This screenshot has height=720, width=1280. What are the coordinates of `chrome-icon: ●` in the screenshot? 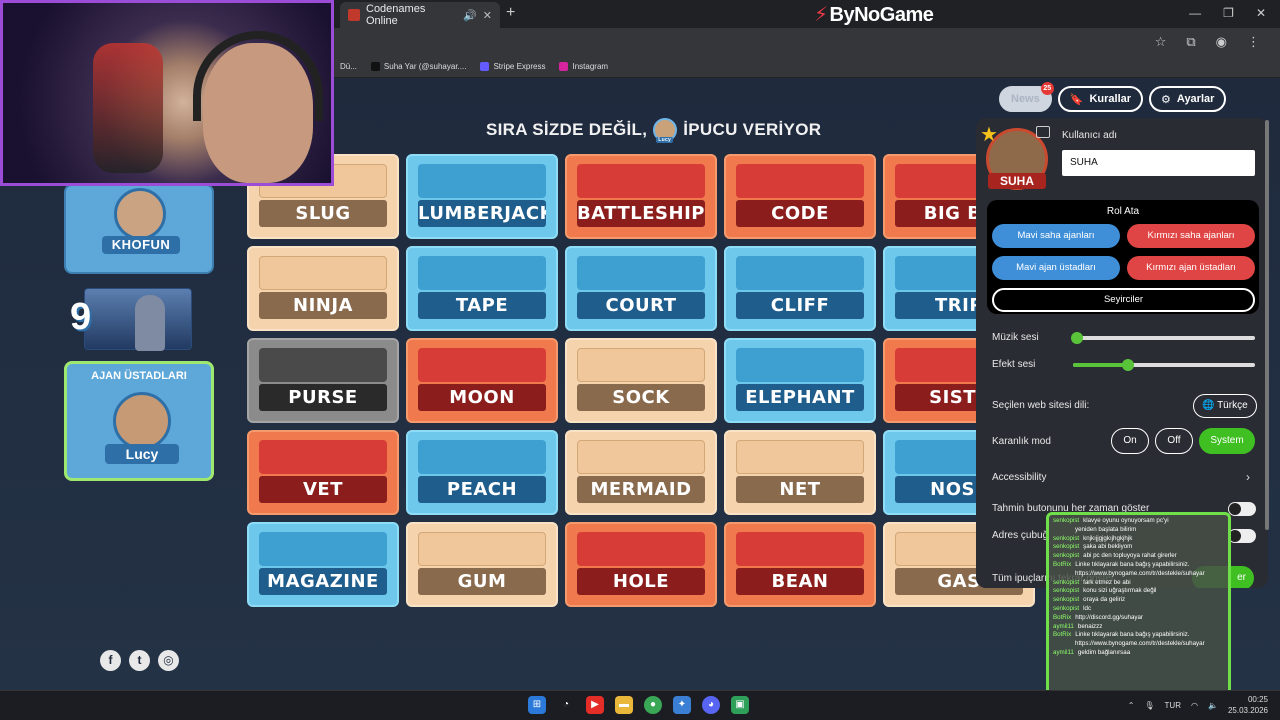 It's located at (653, 705).